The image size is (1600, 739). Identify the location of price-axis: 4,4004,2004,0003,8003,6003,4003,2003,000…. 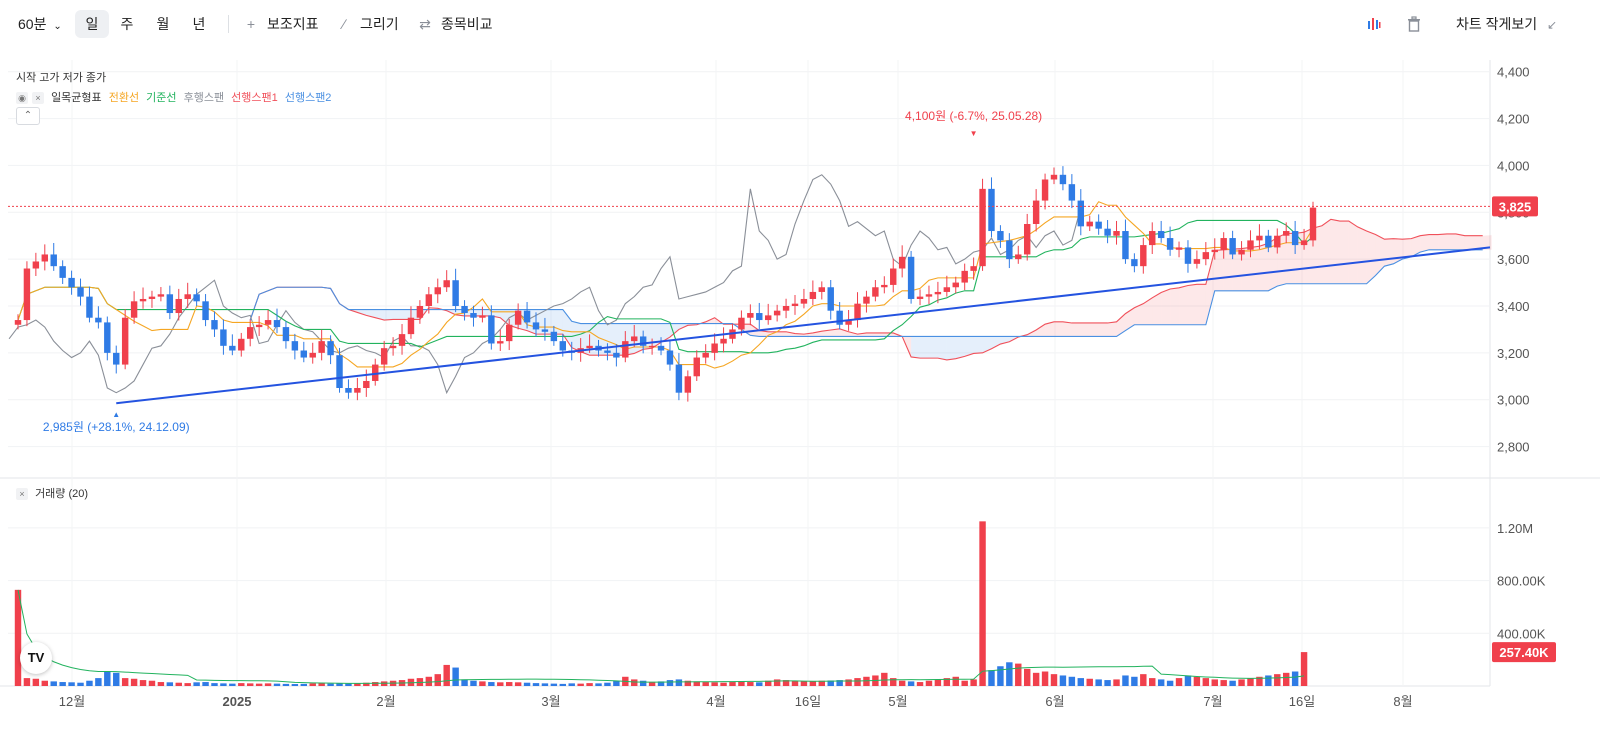
(1515, 260).